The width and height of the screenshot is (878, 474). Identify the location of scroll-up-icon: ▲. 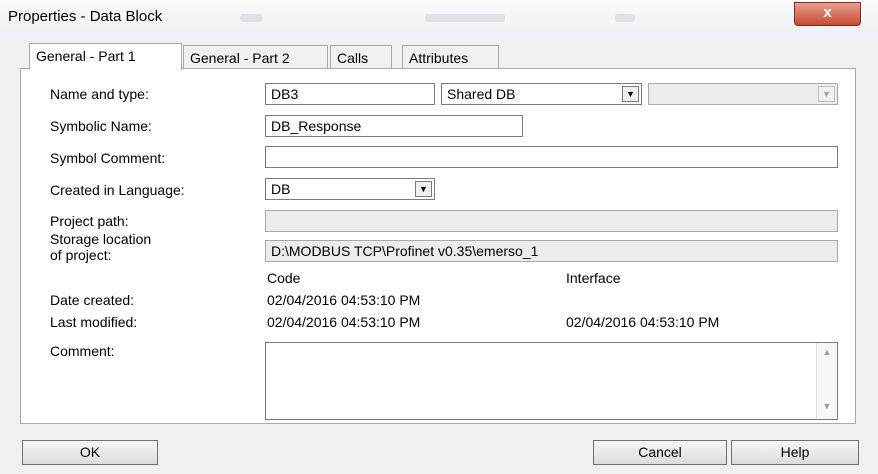
(827, 352).